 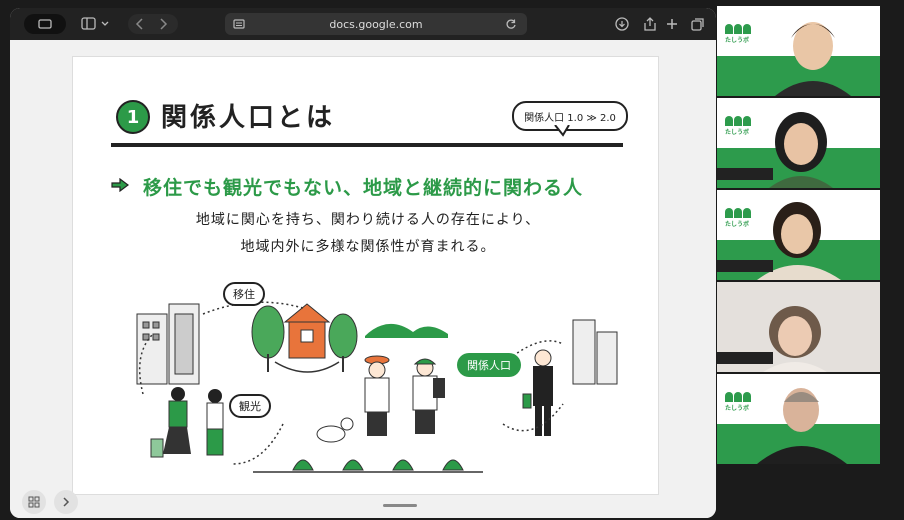 I want to click on tab-overview-button, so click(x=45, y=24).